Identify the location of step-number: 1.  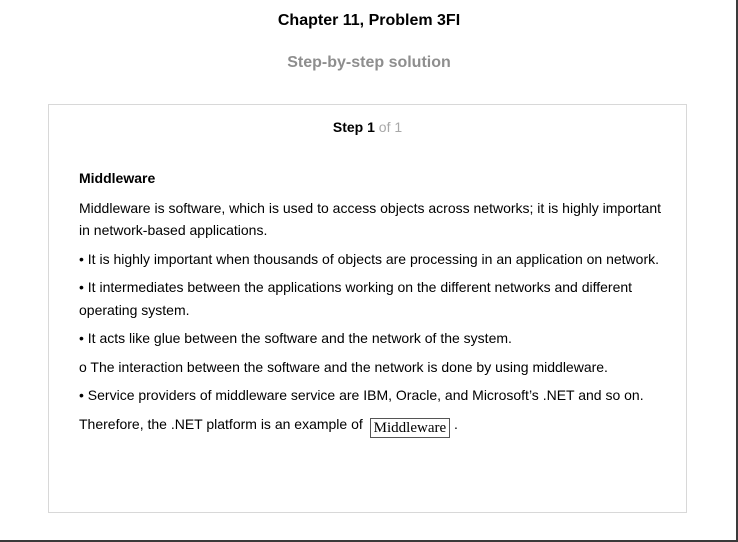
(371, 127).